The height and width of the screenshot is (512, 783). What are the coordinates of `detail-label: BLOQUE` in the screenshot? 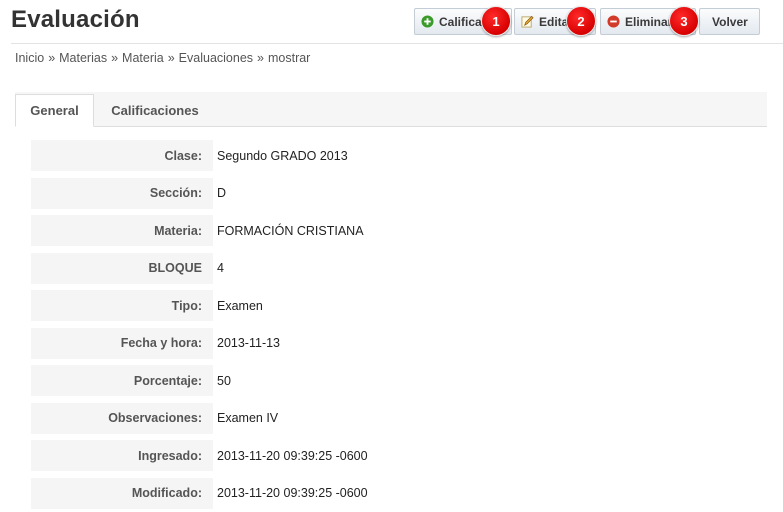 It's located at (122, 268).